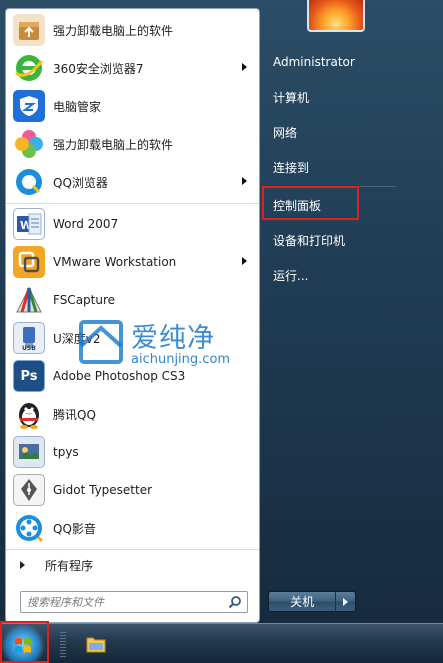 The image size is (443, 663). I want to click on program-item-pc-manager: 电脑管家, so click(132, 106).